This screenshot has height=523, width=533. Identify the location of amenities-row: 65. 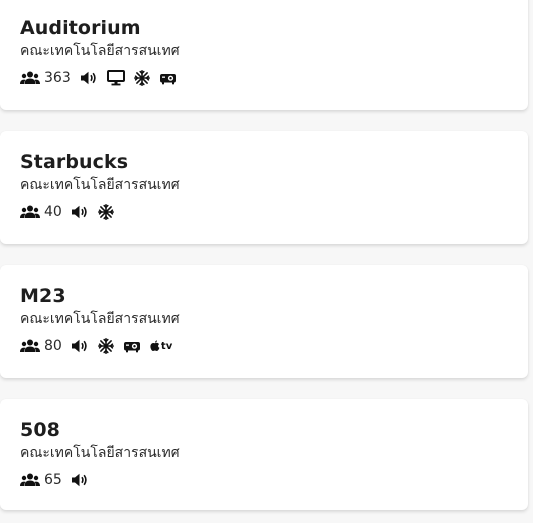
(264, 480).